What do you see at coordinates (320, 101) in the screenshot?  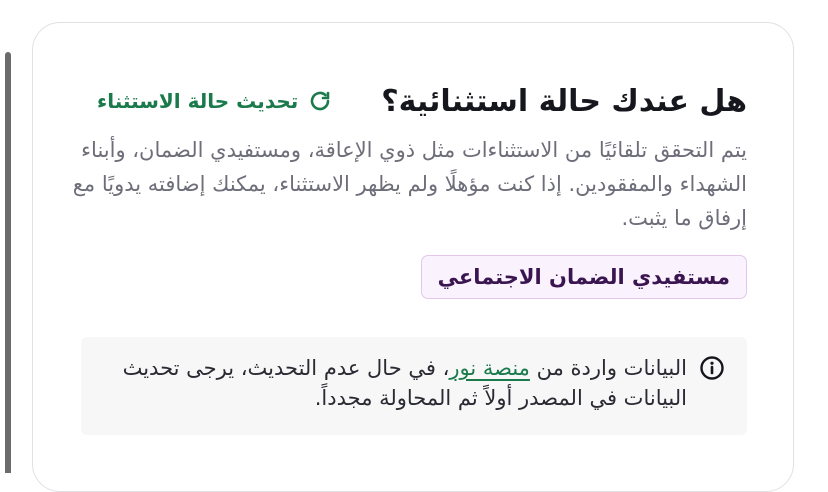 I see `refresh-icon` at bounding box center [320, 101].